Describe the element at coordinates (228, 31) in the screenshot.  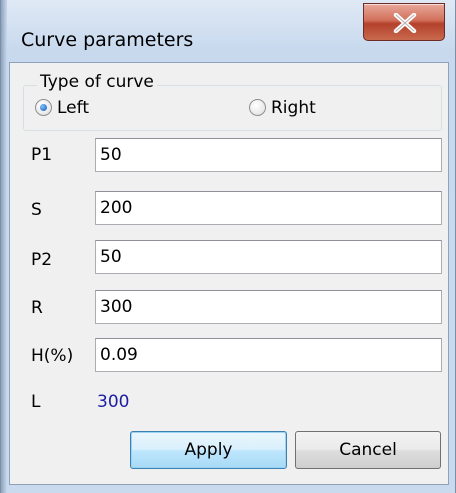
I see `title-bar: Curve parameters` at that location.